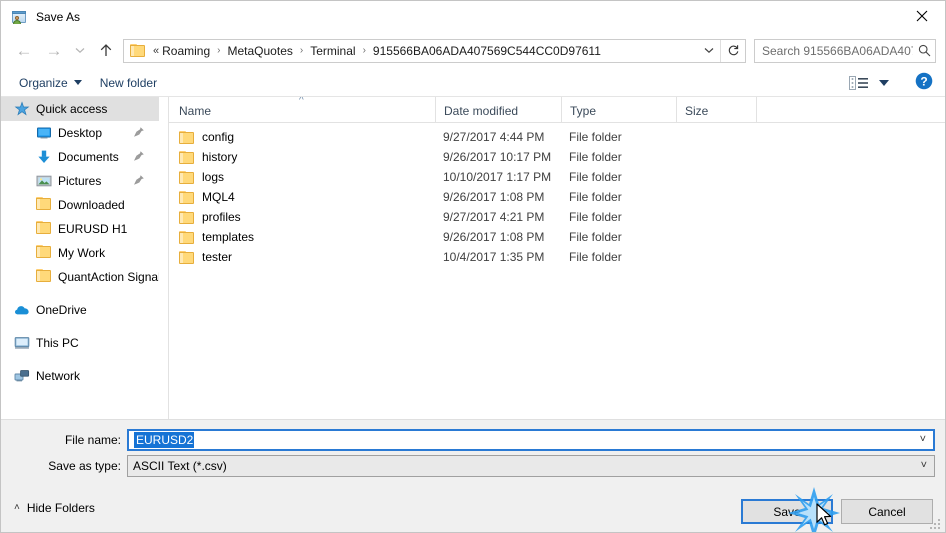  I want to click on column-header-row: Name ^ Date modified Type Size, so click(557, 110).